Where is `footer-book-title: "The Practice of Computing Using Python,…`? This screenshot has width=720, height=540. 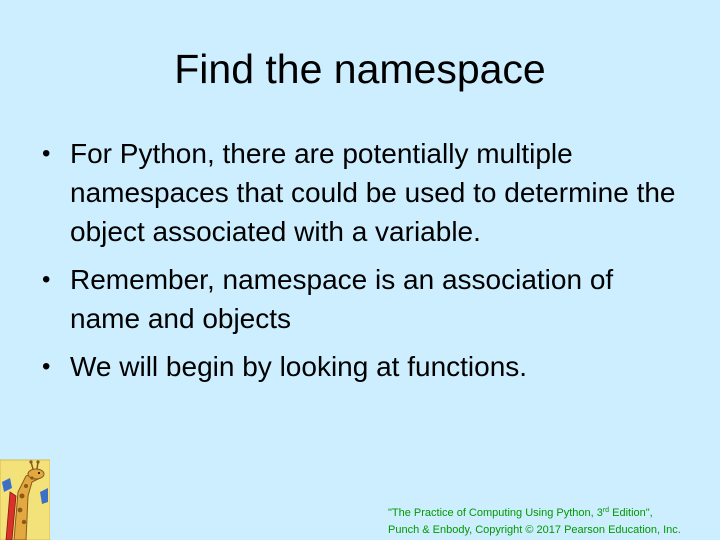 footer-book-title: "The Practice of Computing Using Python,… is located at coordinates (495, 513).